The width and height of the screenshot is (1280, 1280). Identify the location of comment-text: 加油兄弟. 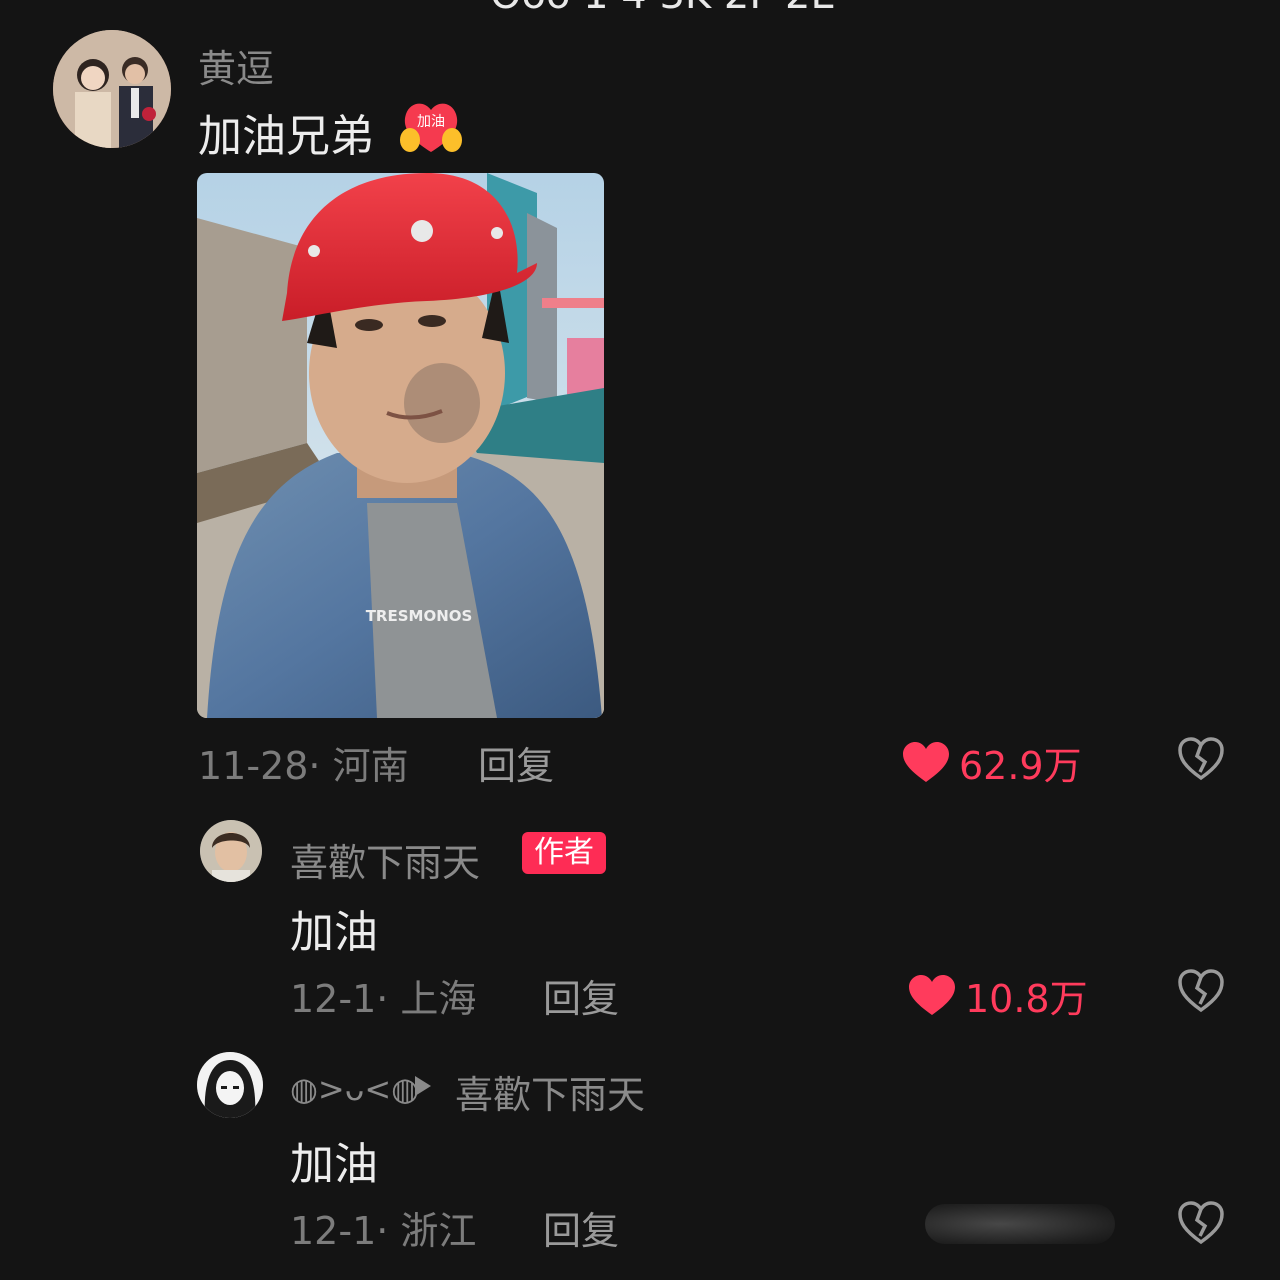
(286, 132).